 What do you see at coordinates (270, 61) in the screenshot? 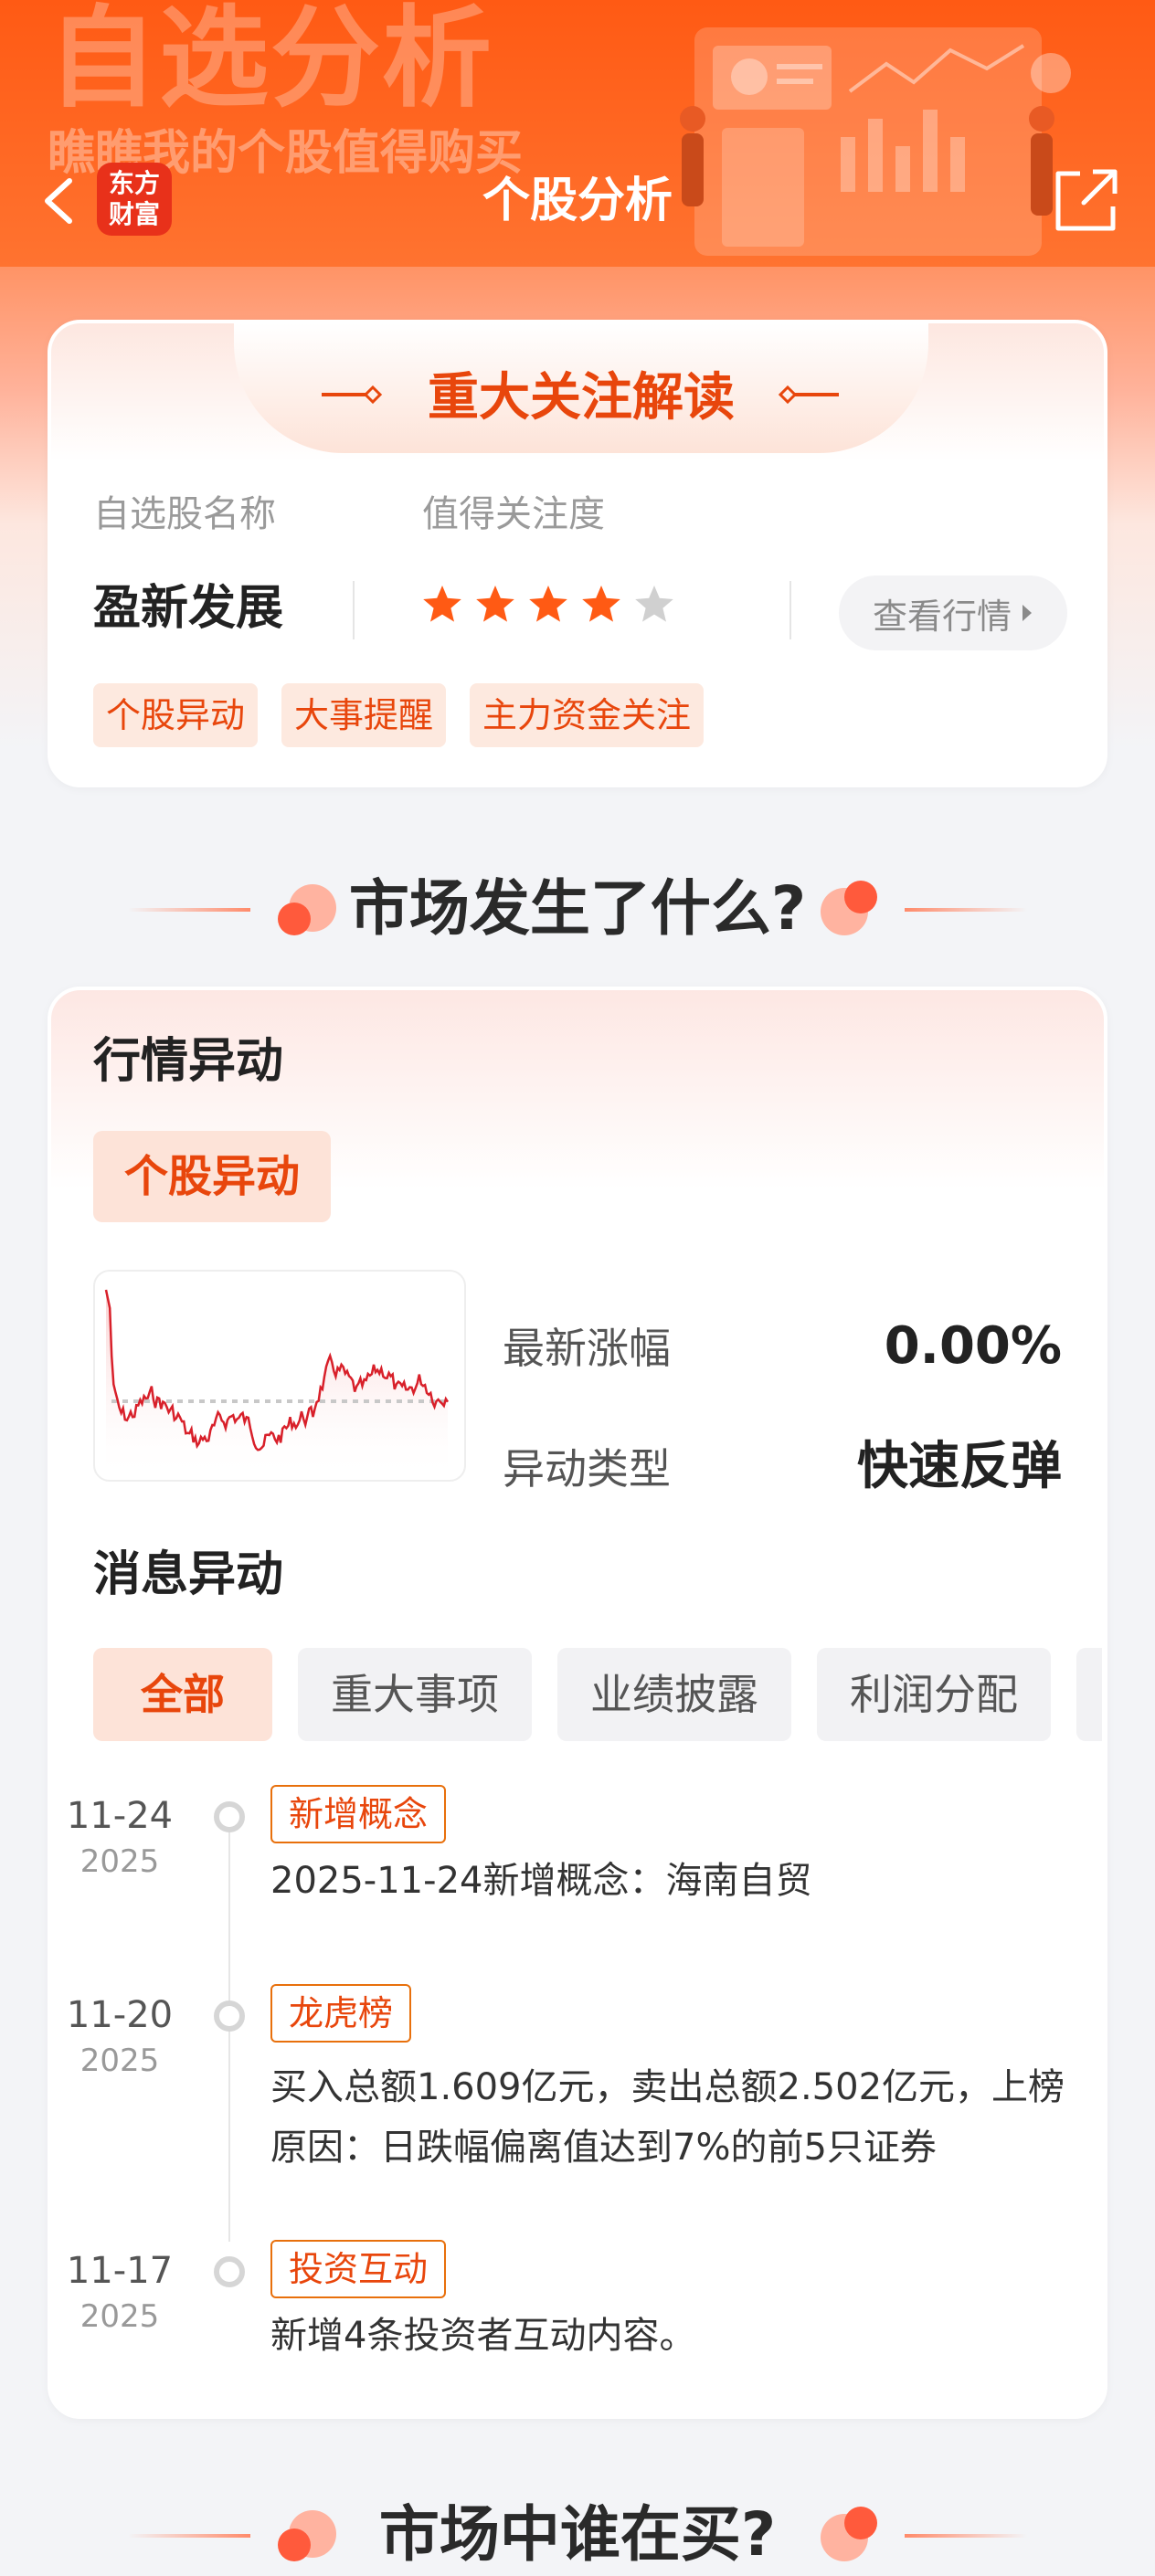
I see `banner-watermark-title: 自选分析` at bounding box center [270, 61].